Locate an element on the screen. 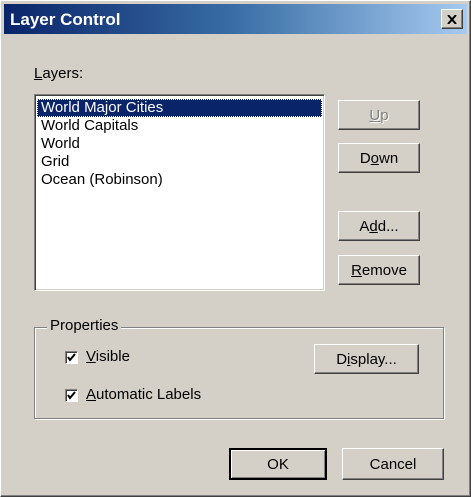  ok-button: OK is located at coordinates (278, 464).